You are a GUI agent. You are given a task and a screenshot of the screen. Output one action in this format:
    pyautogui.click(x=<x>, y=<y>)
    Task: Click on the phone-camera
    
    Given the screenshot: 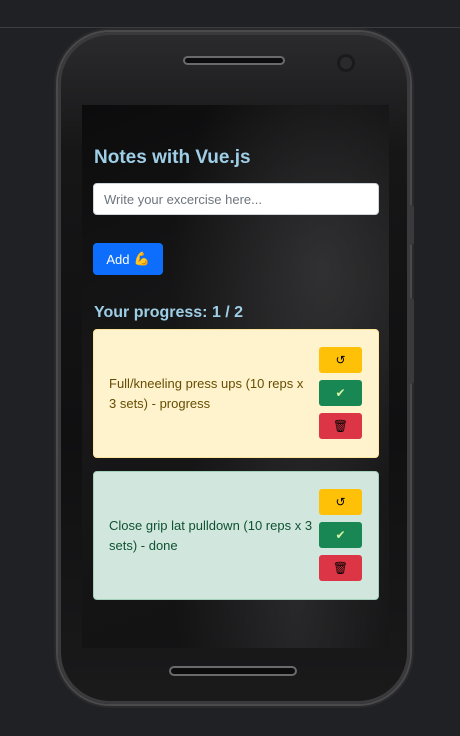 What is the action you would take?
    pyautogui.click(x=346, y=63)
    